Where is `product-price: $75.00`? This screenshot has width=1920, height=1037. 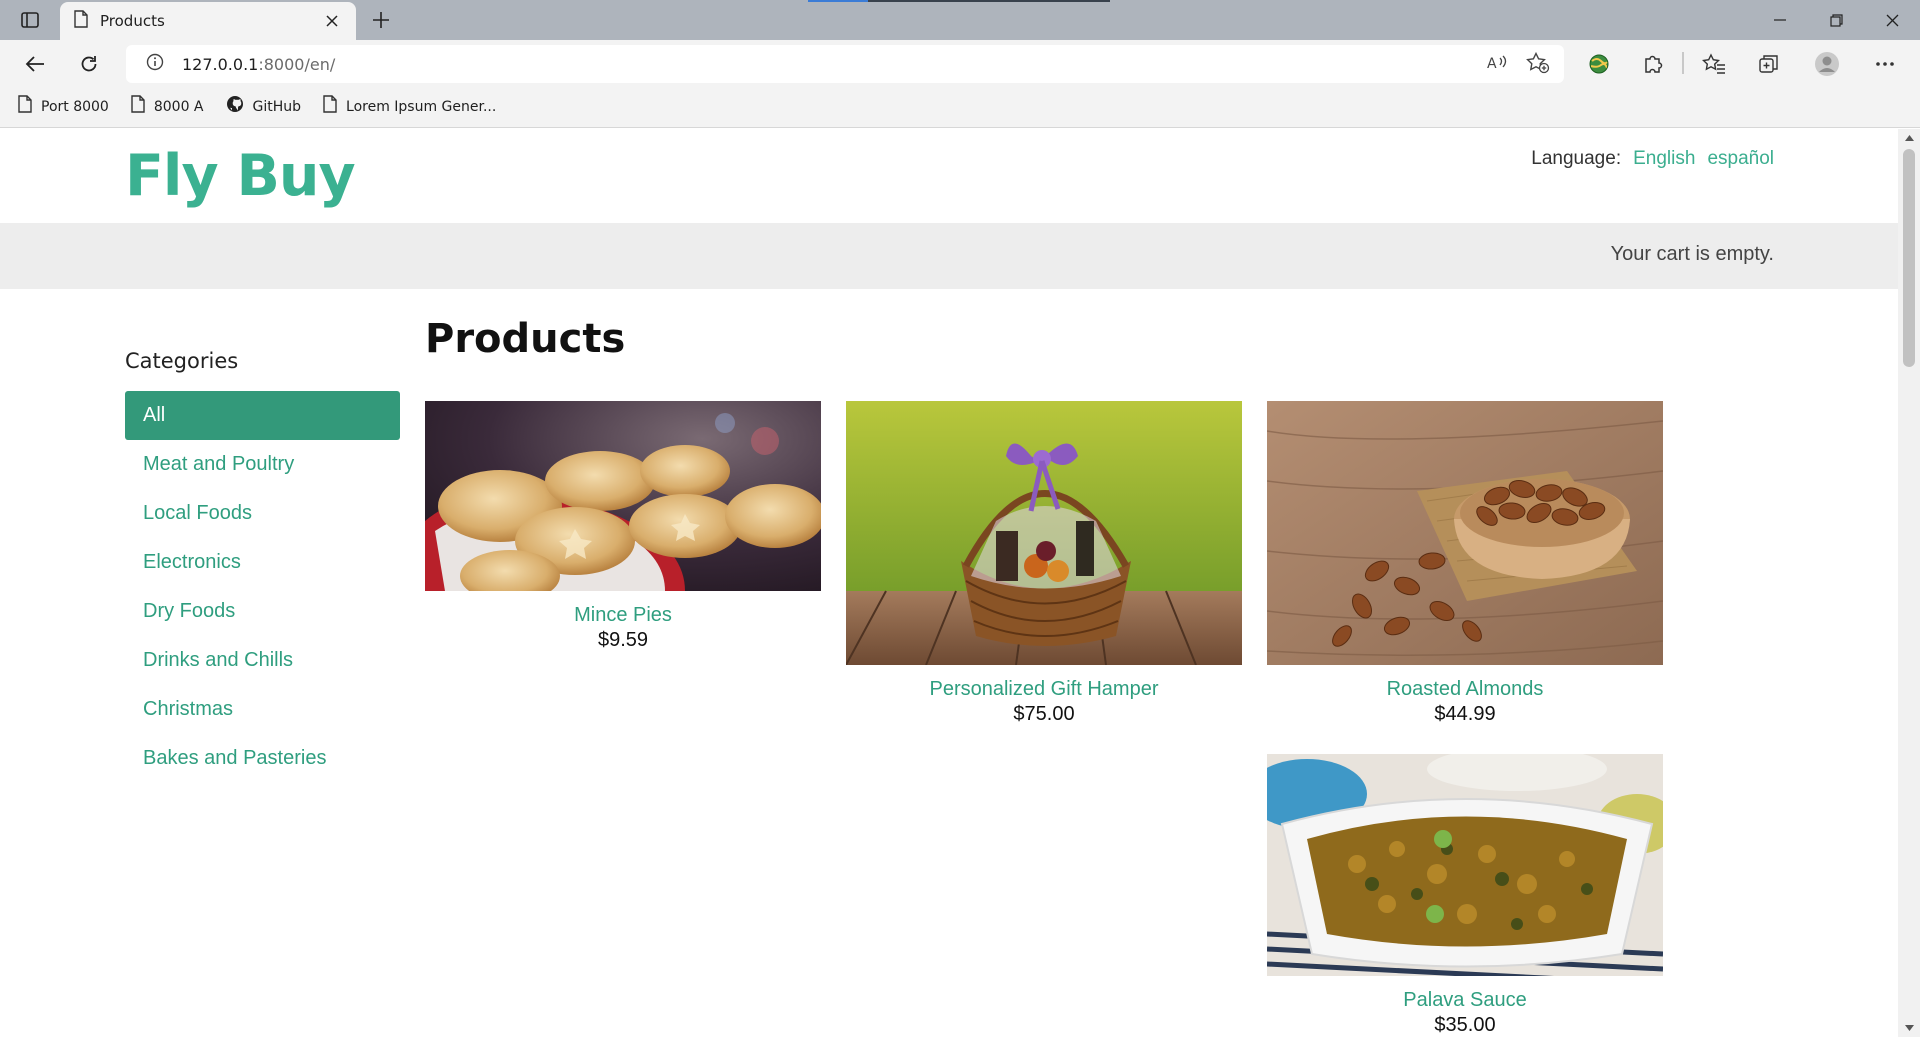
product-price: $75.00 is located at coordinates (1044, 714).